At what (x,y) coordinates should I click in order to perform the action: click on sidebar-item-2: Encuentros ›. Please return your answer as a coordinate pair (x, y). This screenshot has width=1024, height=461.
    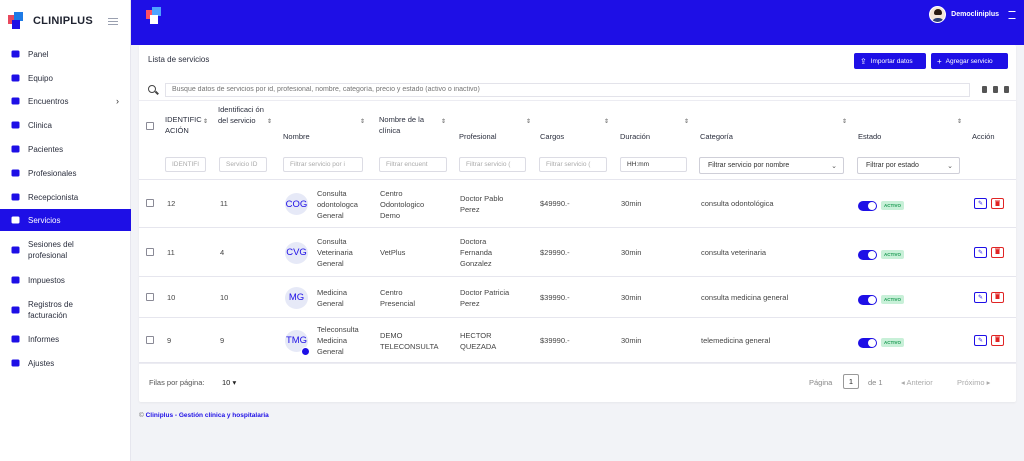
    Looking at the image, I should click on (65, 101).